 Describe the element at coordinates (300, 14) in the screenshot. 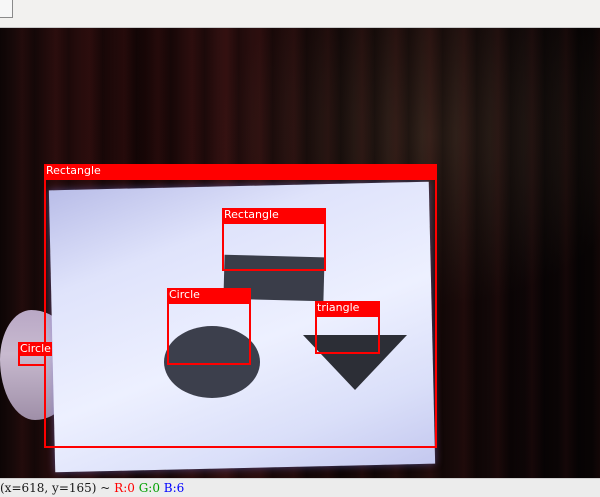

I see `toolbar` at that location.